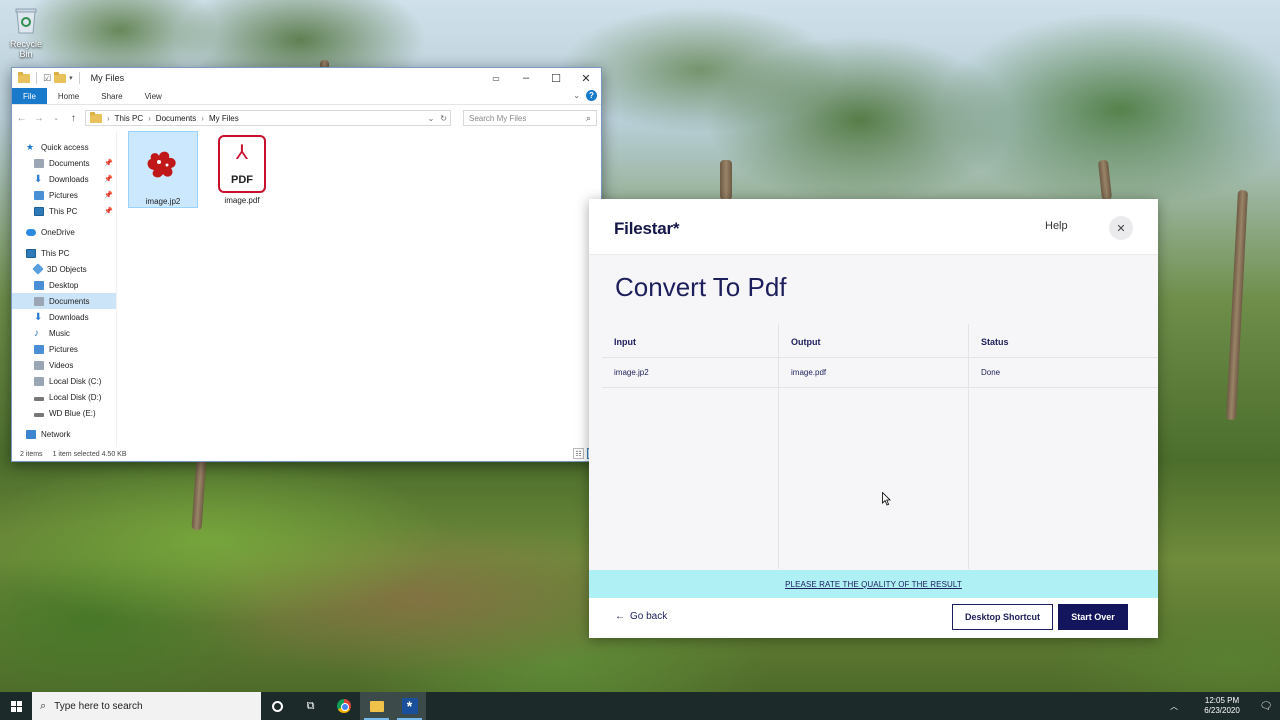 The image size is (1280, 720). Describe the element at coordinates (1002, 617) in the screenshot. I see `desktop-shortcut-button: Desktop Shortcut` at that location.